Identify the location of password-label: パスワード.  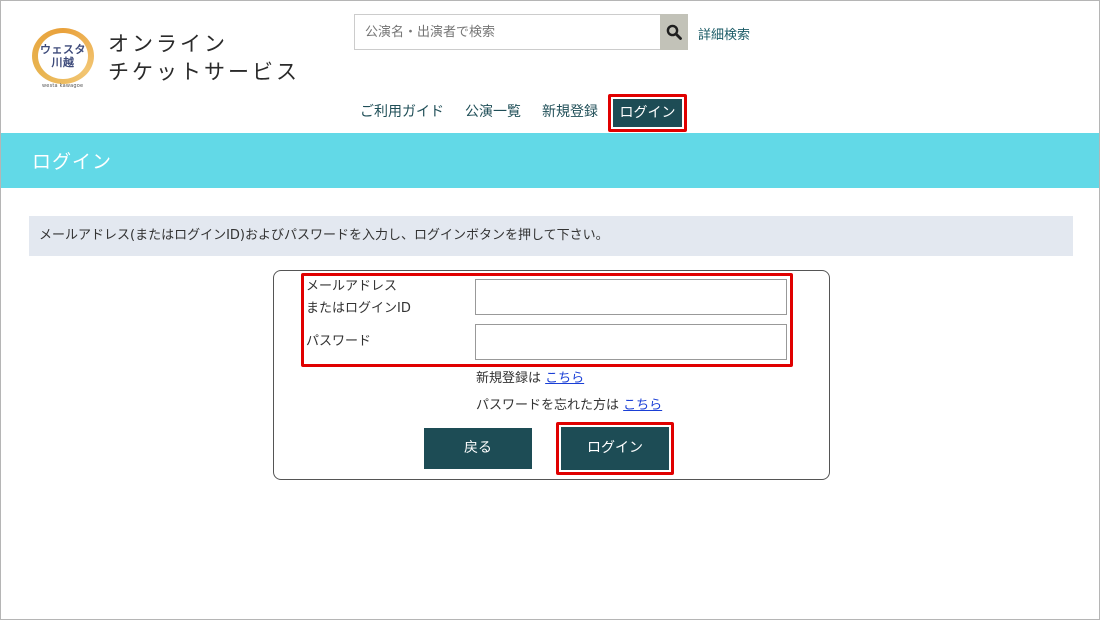
(339, 341).